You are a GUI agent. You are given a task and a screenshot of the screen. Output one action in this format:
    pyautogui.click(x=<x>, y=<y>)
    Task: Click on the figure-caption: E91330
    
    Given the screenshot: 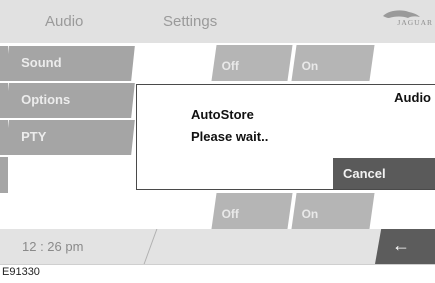 What is the action you would take?
    pyautogui.click(x=21, y=272)
    